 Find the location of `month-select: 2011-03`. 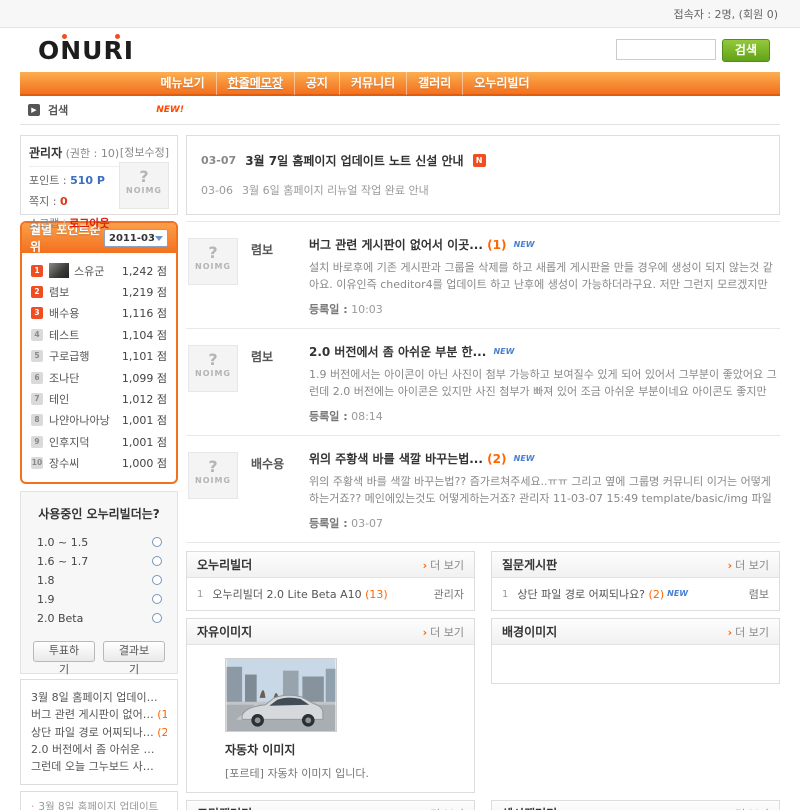

month-select: 2011-03 is located at coordinates (136, 238).